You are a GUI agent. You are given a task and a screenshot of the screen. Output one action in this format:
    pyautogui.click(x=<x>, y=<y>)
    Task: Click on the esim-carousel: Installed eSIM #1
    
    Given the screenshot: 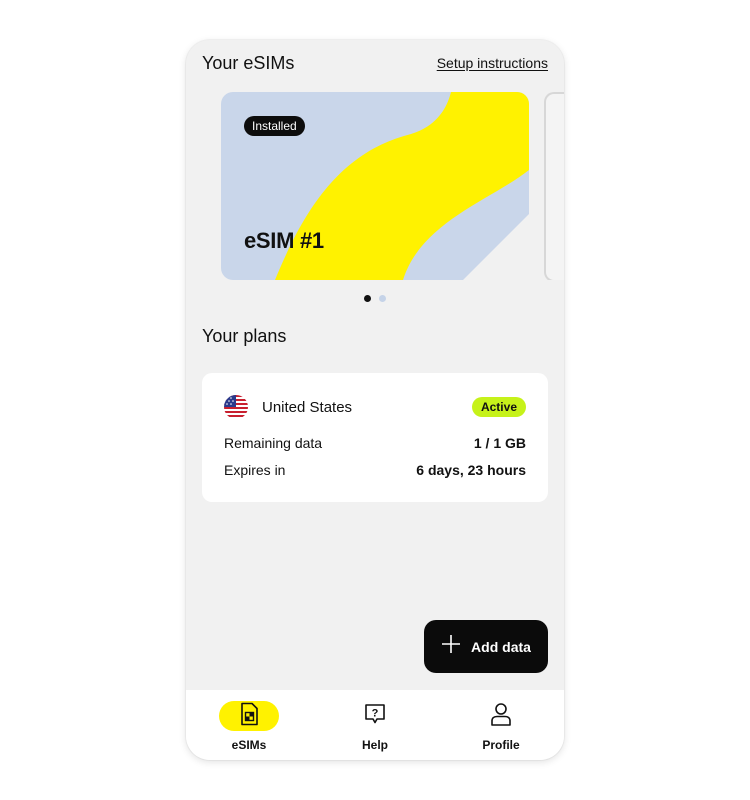 What is the action you would take?
    pyautogui.click(x=375, y=186)
    